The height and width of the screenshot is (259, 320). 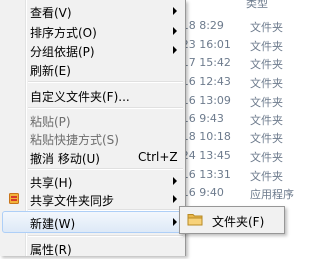 I want to click on menu-item-view: 查看(V), so click(x=92, y=11).